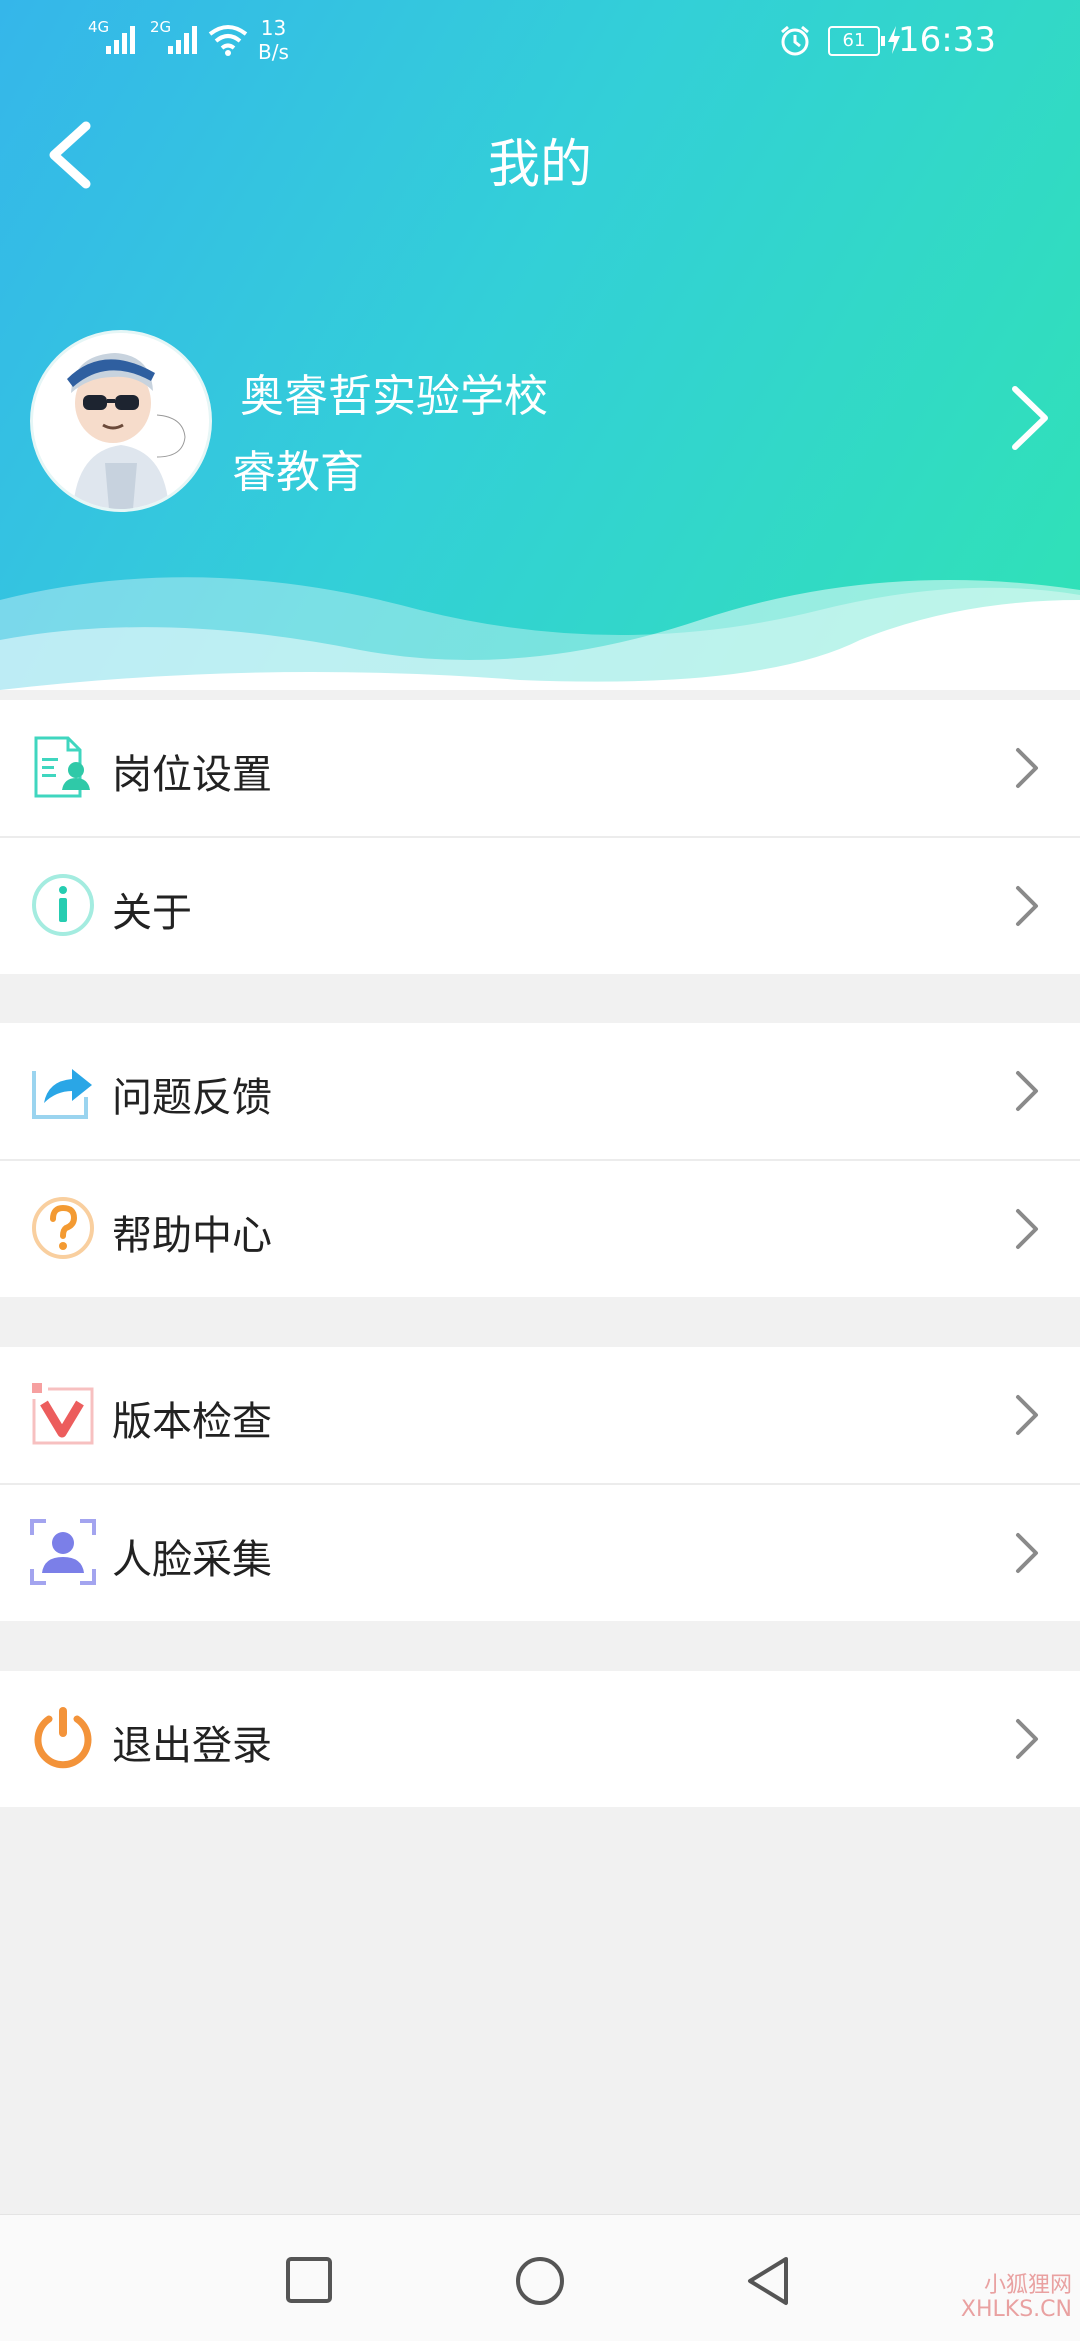  I want to click on menu-item-label: 岗位设置, so click(192, 775).